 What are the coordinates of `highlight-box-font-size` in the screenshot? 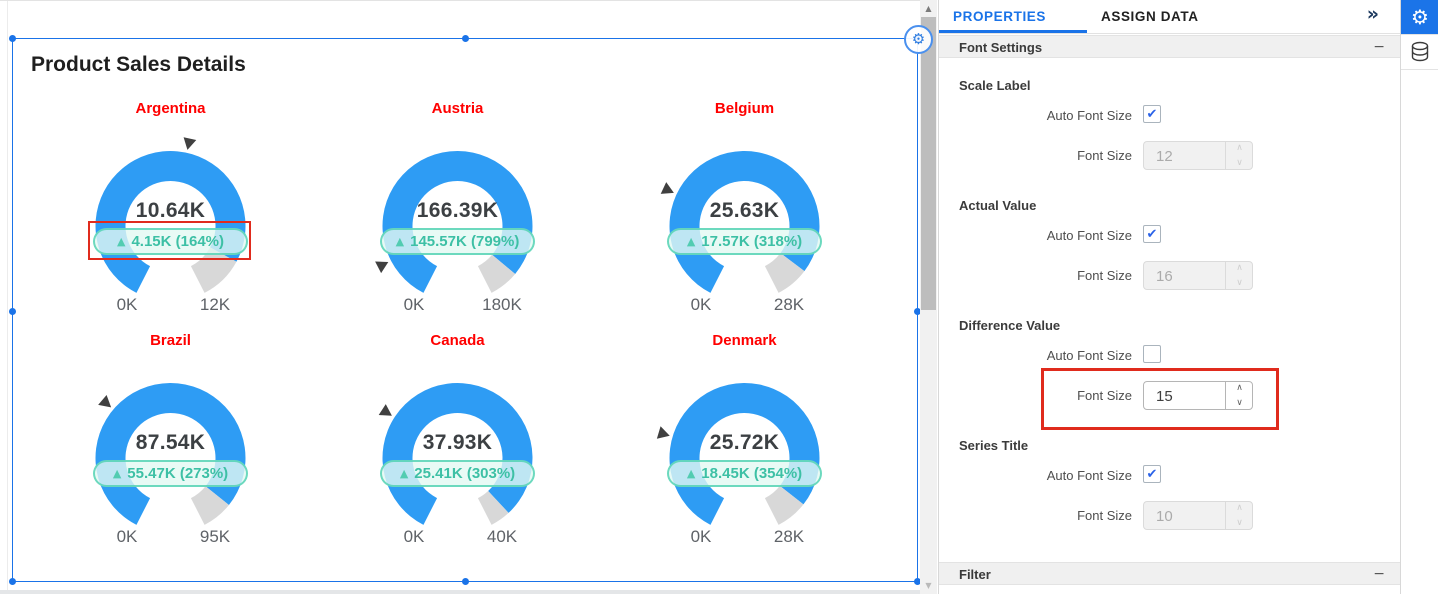 It's located at (1160, 399).